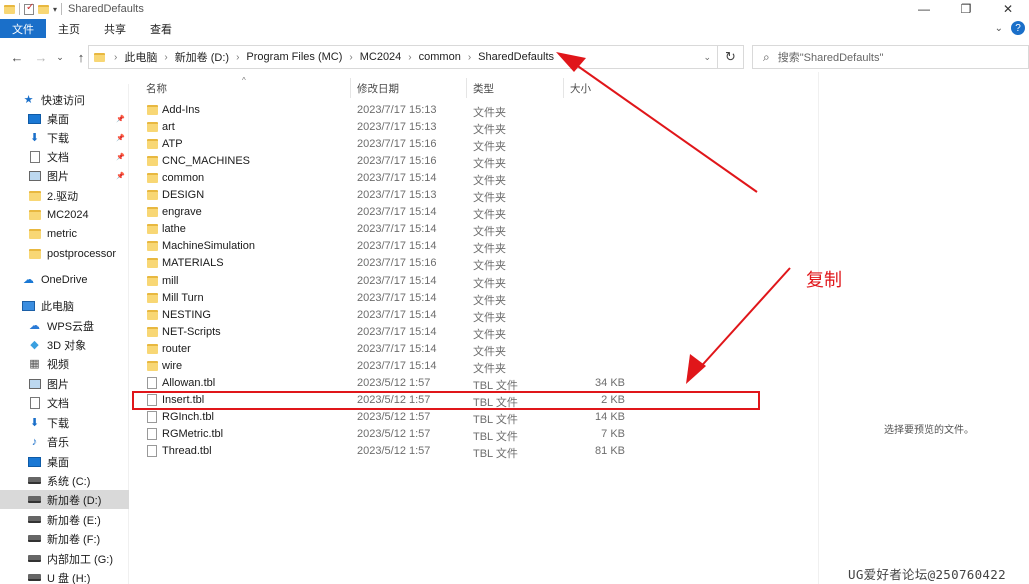 The width and height of the screenshot is (1029, 584). What do you see at coordinates (193, 263) in the screenshot?
I see `file-name: MATERIALS` at bounding box center [193, 263].